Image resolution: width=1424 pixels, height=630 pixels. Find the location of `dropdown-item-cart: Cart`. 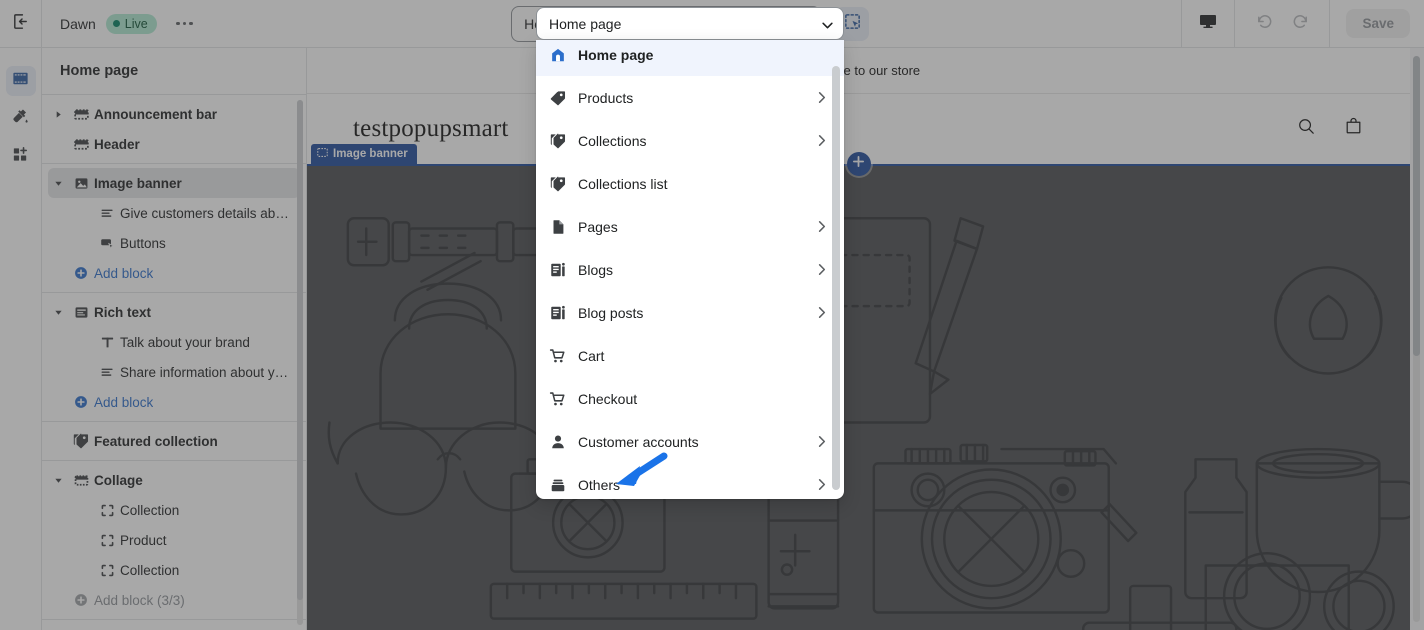

dropdown-item-cart: Cart is located at coordinates (690, 355).